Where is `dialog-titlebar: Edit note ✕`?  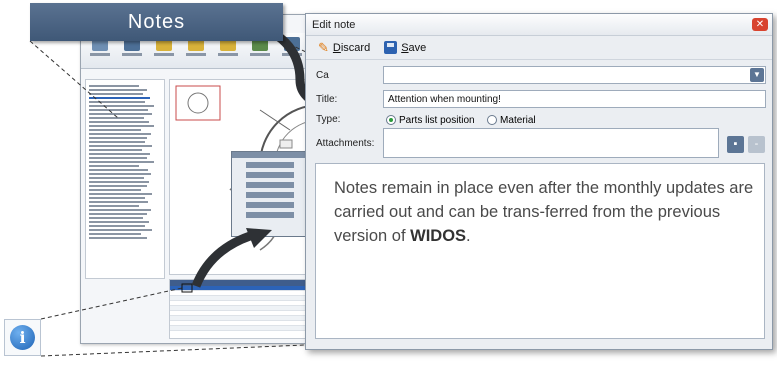 dialog-titlebar: Edit note ✕ is located at coordinates (539, 25).